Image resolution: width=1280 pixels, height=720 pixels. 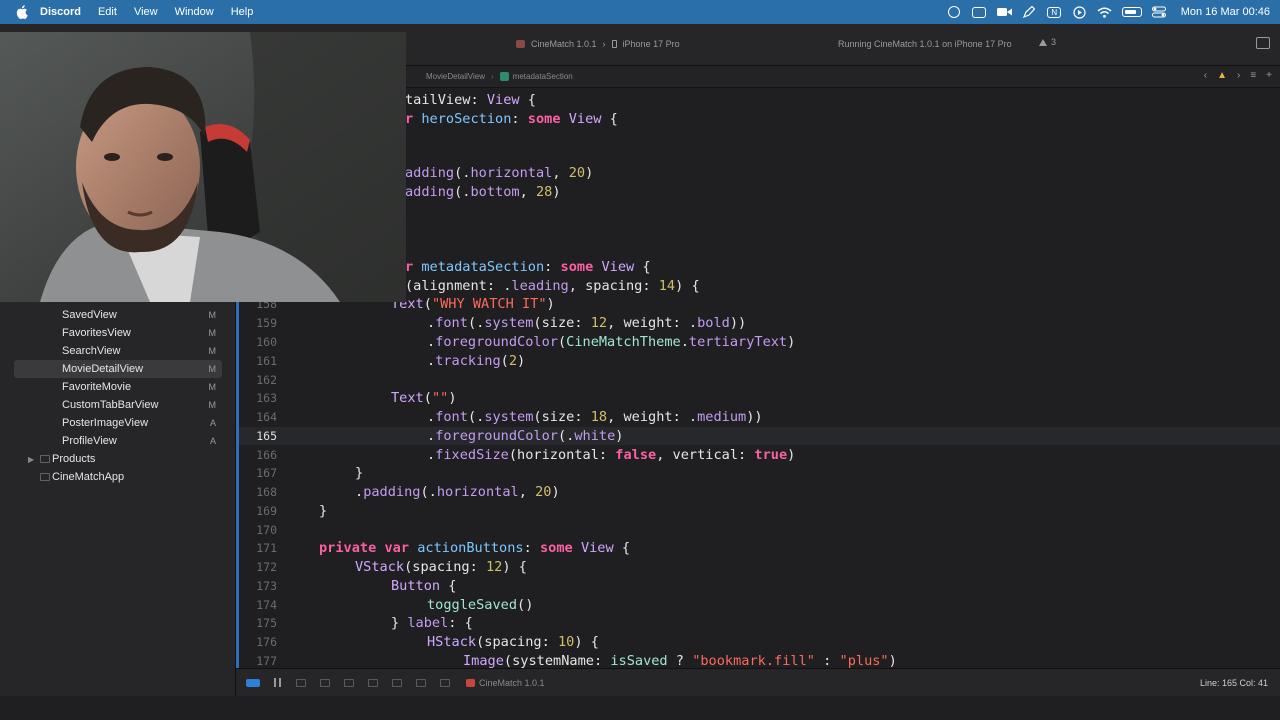 What do you see at coordinates (598, 44) in the screenshot?
I see `scheme-selector: CineMatch 1.0.1 › iPhone 17 Pro` at bounding box center [598, 44].